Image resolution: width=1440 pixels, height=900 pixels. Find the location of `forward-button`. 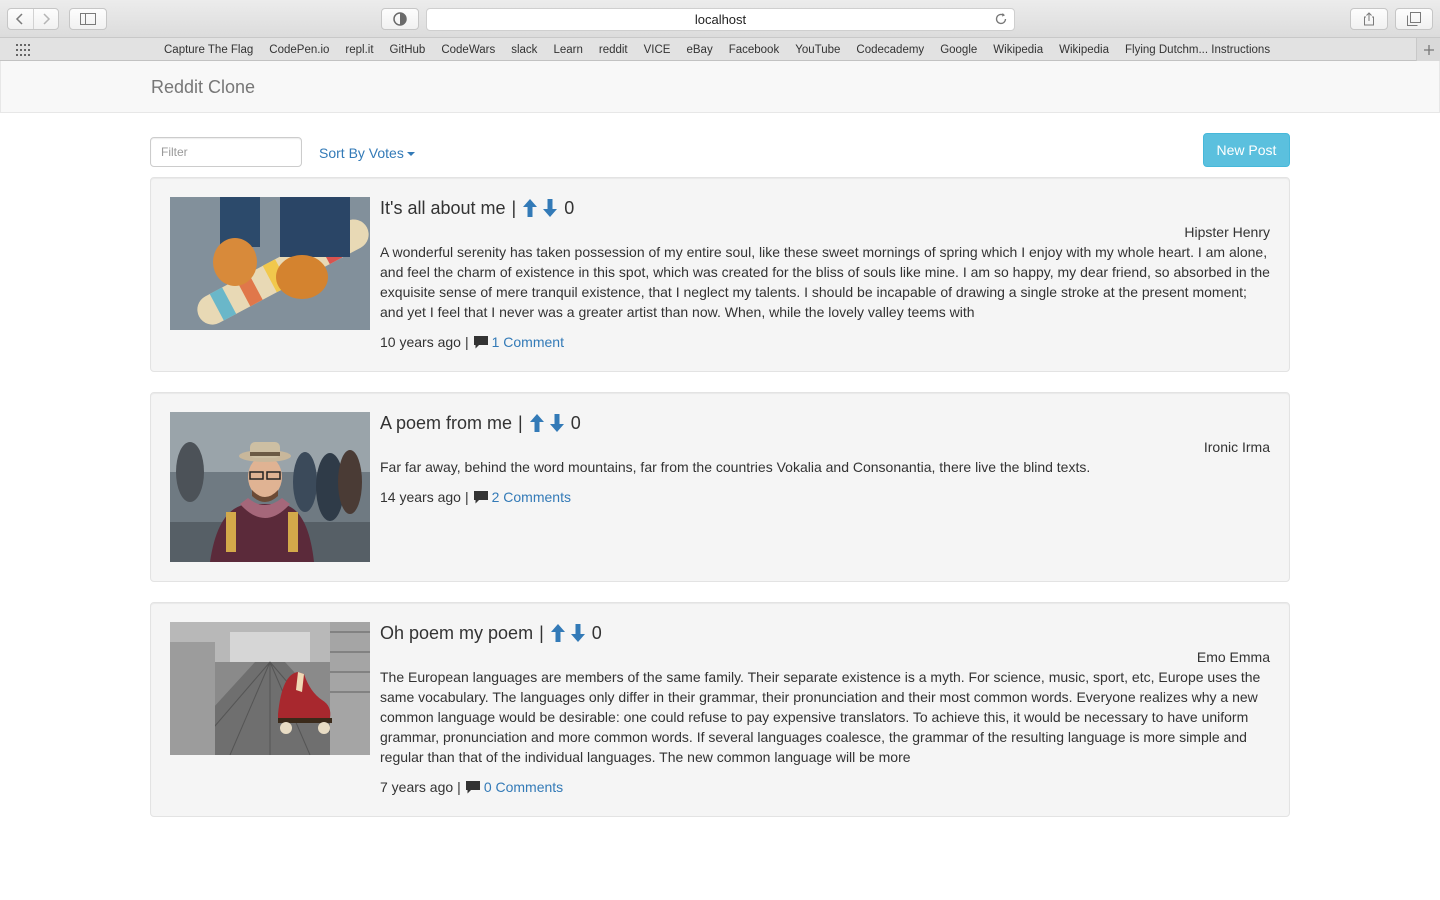

forward-button is located at coordinates (45, 19).